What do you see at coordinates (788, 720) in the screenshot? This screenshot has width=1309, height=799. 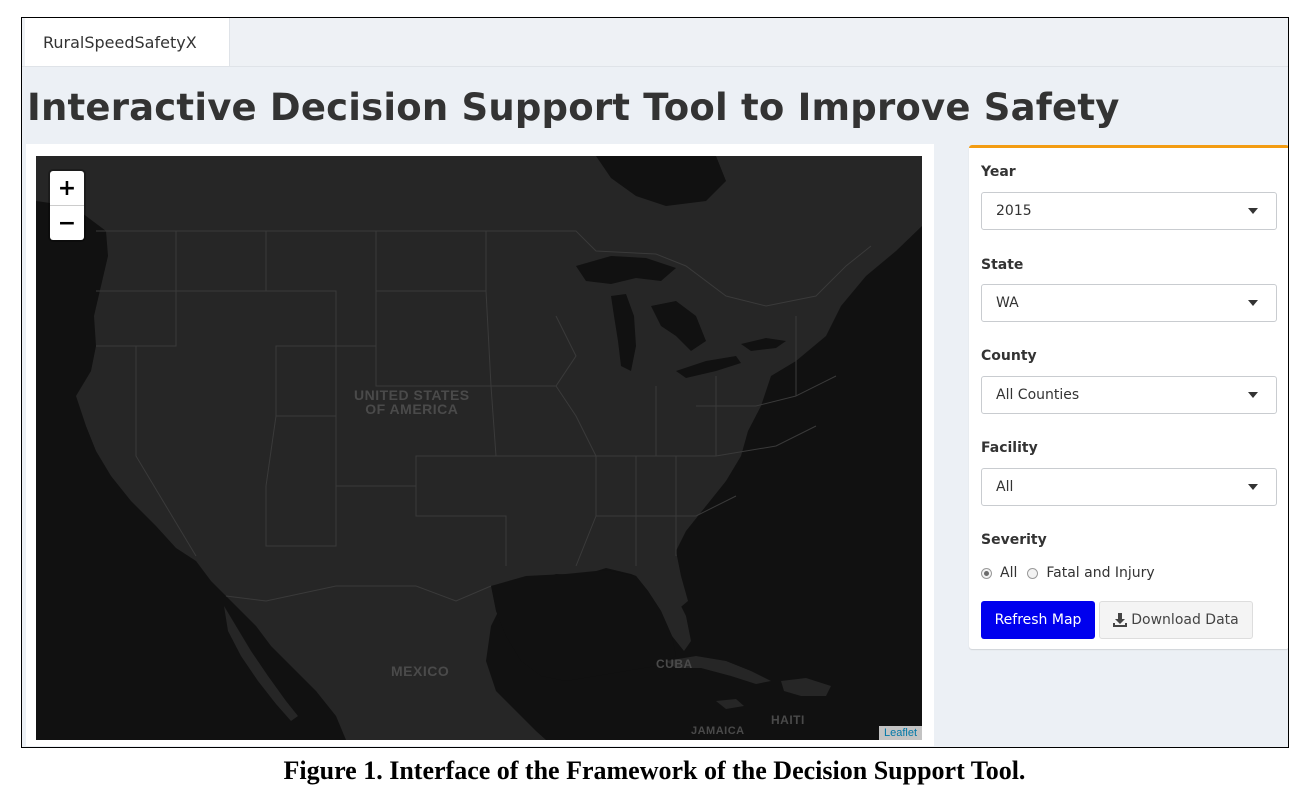 I see `label-haiti: HAITI` at bounding box center [788, 720].